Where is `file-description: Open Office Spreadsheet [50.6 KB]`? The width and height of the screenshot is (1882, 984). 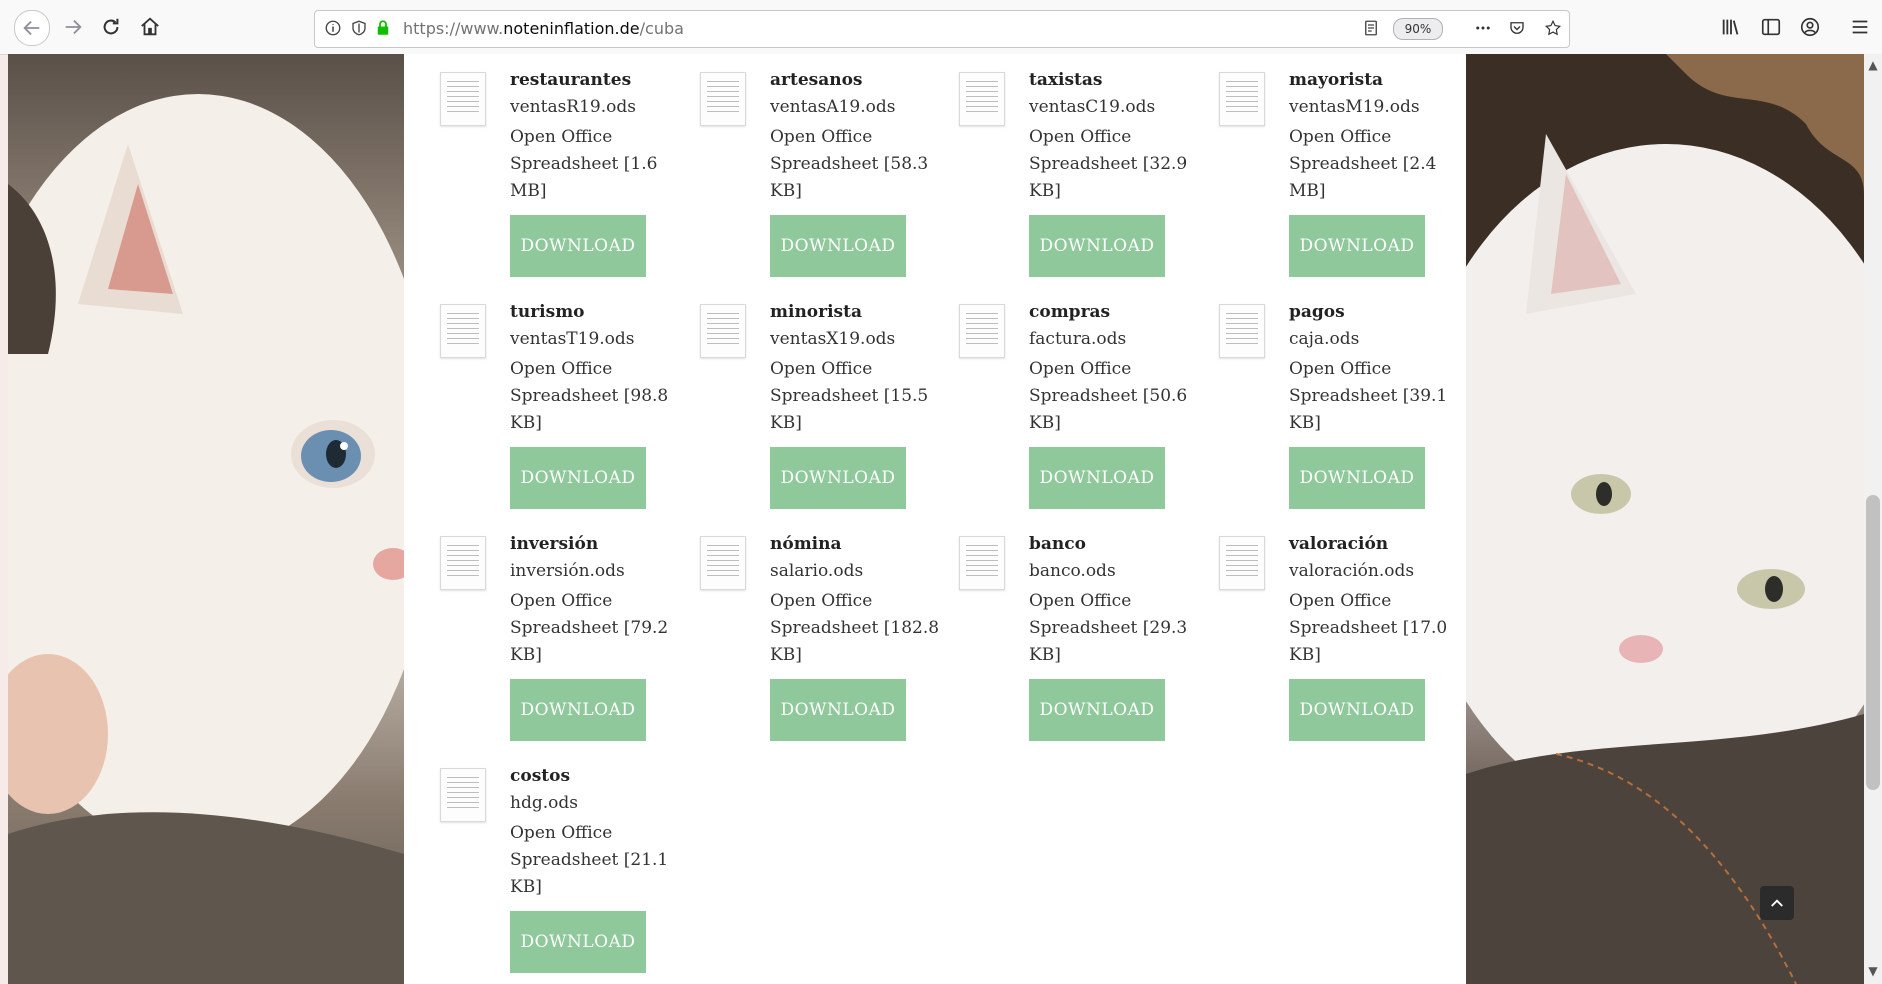 file-description: Open Office Spreadsheet [50.6 KB] is located at coordinates (1108, 396).